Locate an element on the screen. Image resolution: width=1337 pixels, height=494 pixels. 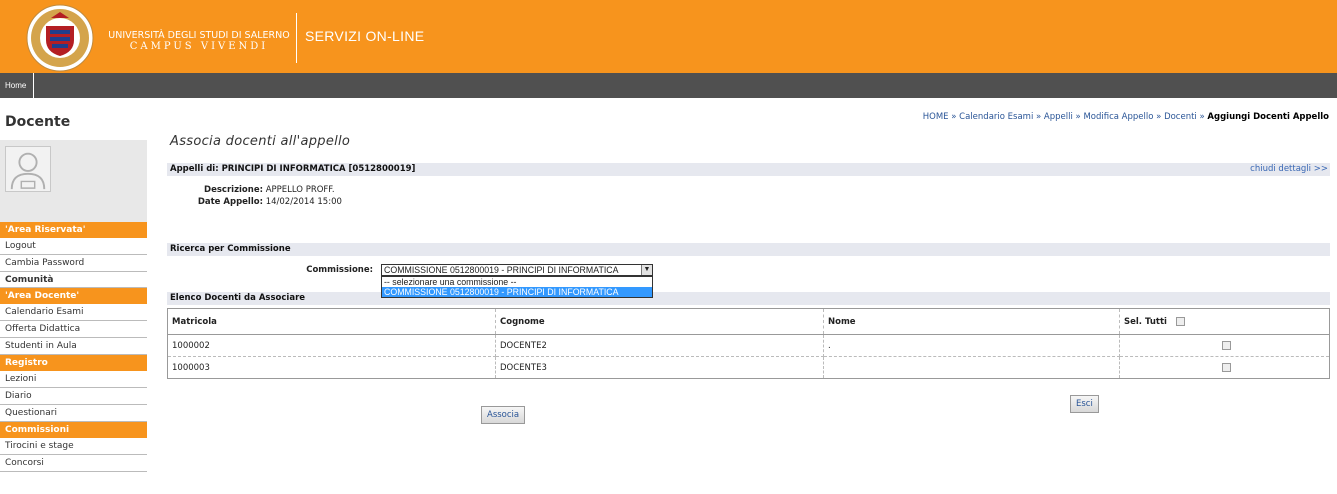
chiudi-dettagli-link: chiudi dettagli >> is located at coordinates (1289, 169).